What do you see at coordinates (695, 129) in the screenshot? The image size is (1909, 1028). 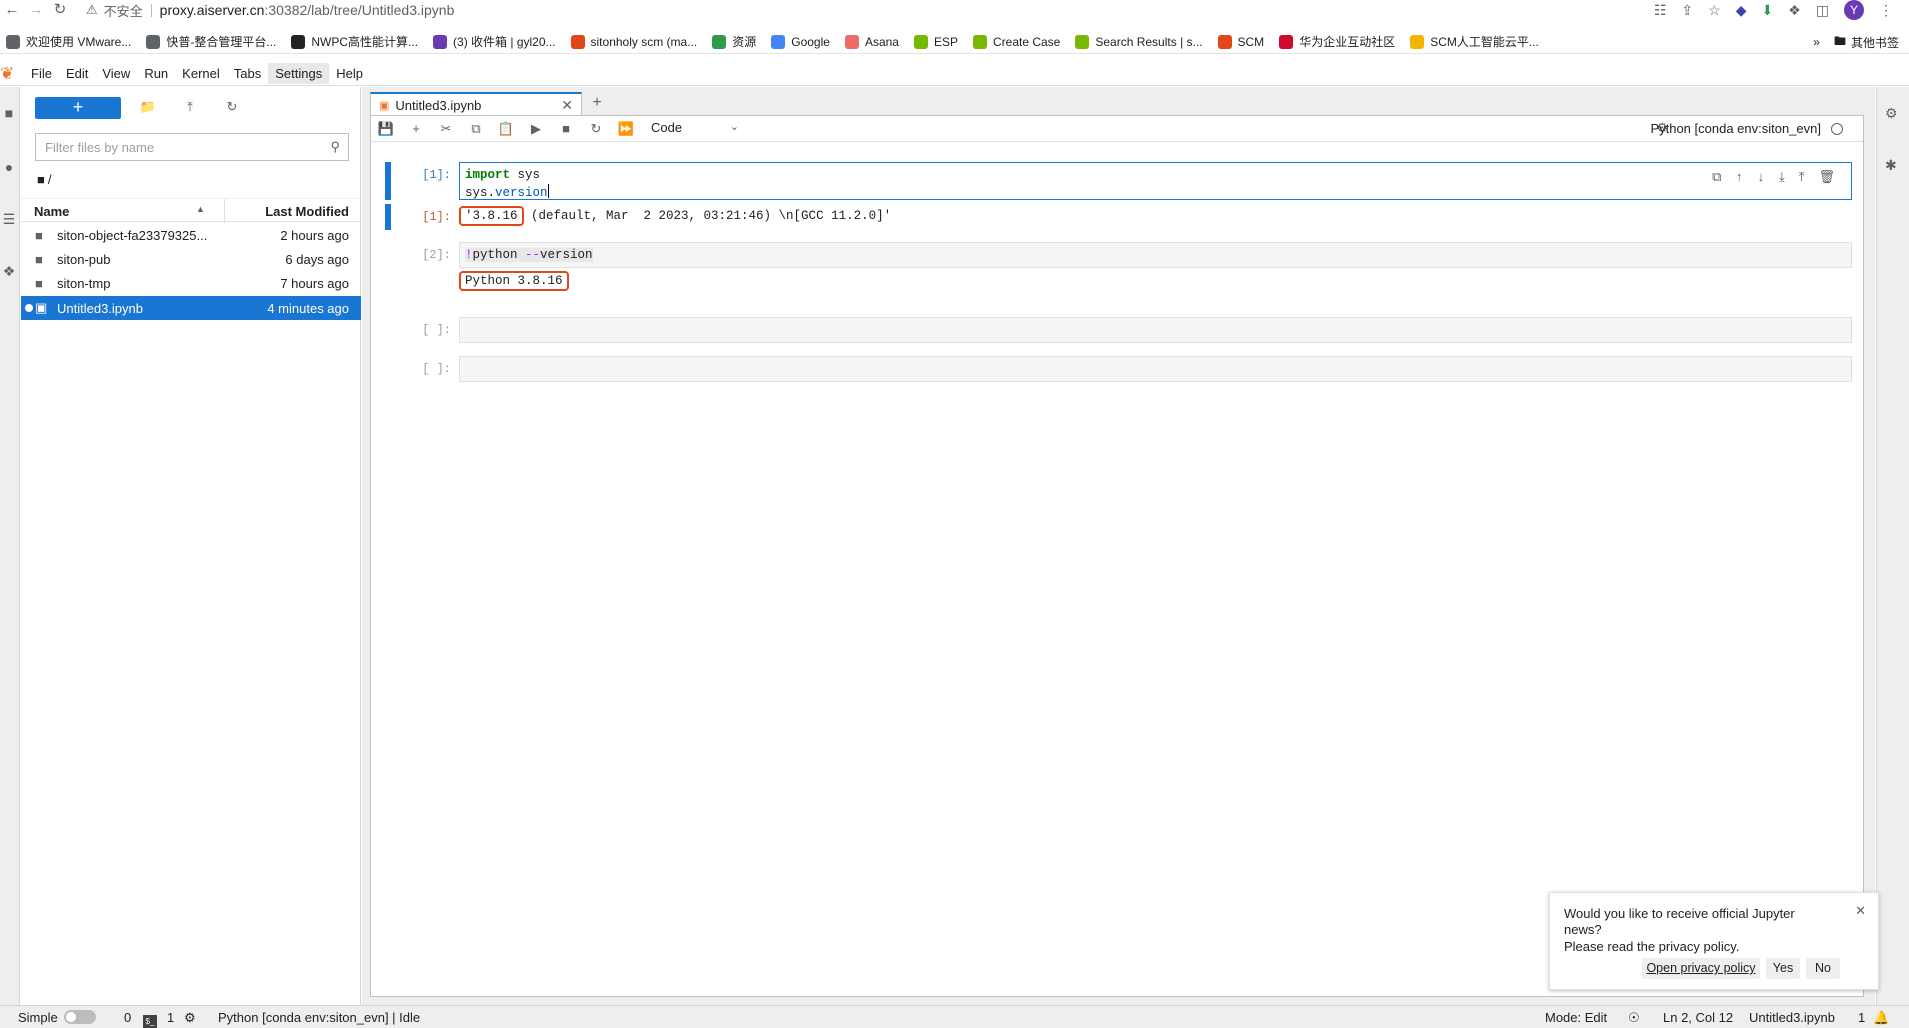 I see `cell-type-select: Code ⌄` at bounding box center [695, 129].